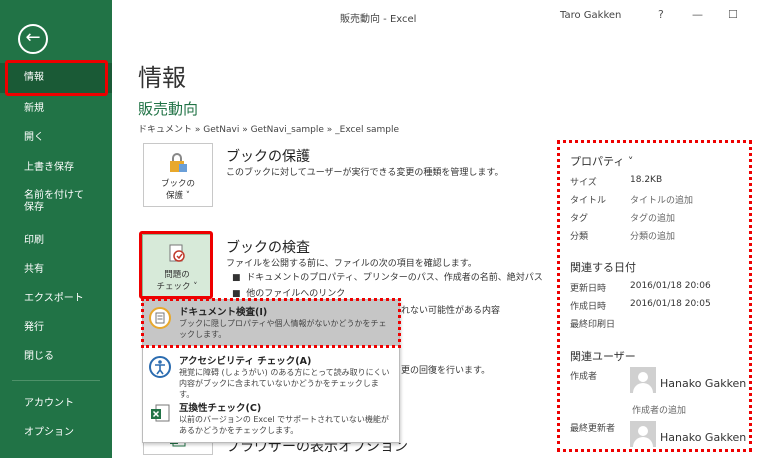 The width and height of the screenshot is (760, 458). I want to click on sidebar-item-open: 開く, so click(56, 138).